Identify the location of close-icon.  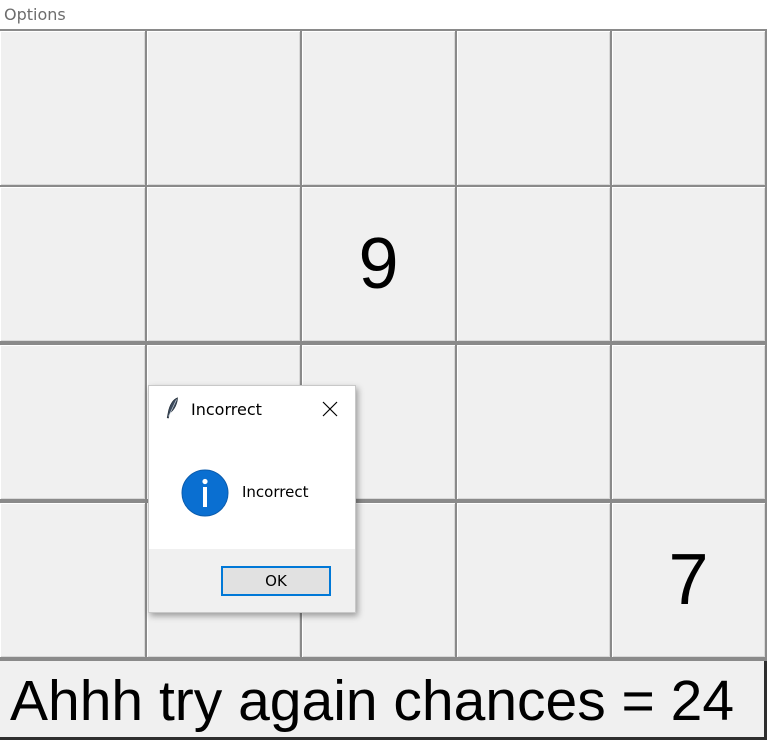
(330, 409).